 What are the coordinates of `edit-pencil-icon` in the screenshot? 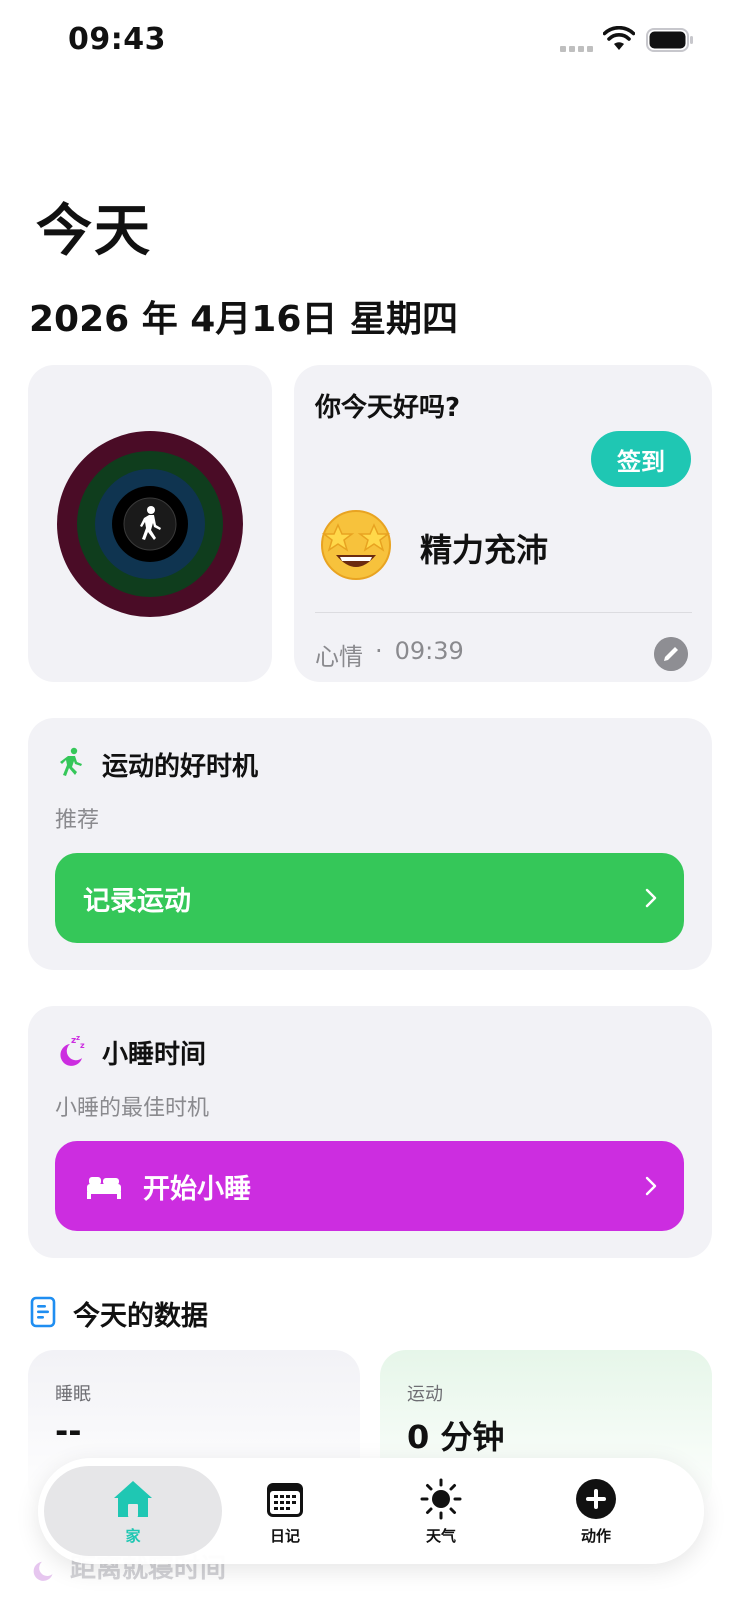 It's located at (671, 654).